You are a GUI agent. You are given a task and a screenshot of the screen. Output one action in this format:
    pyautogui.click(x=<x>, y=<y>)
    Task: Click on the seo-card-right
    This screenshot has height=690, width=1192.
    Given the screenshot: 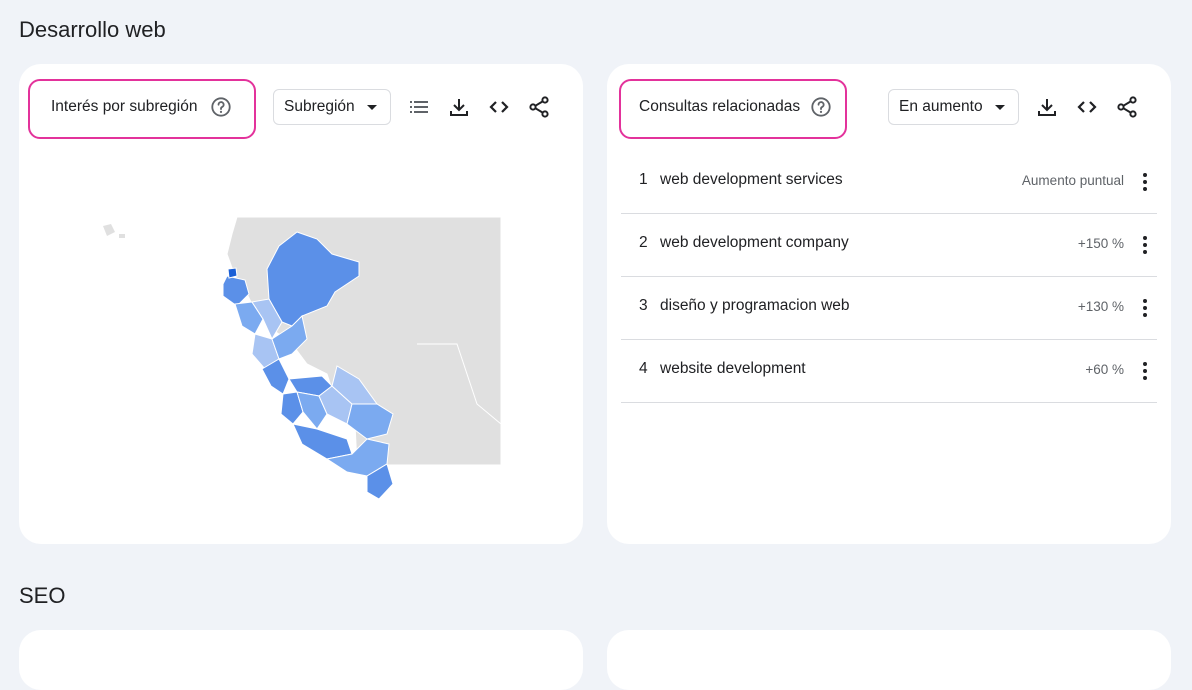 What is the action you would take?
    pyautogui.click(x=889, y=660)
    